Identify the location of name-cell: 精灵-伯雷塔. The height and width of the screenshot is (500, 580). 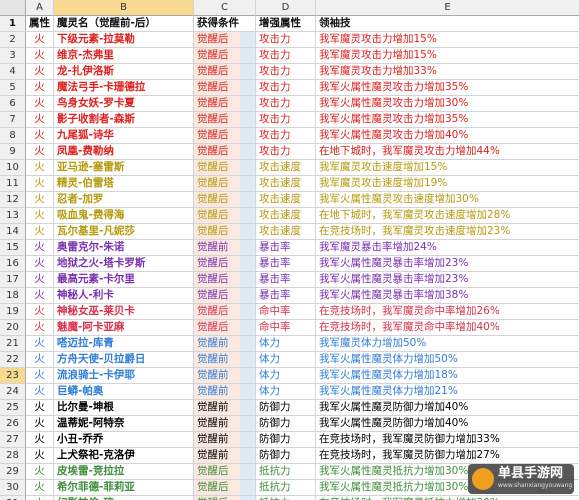
(124, 184).